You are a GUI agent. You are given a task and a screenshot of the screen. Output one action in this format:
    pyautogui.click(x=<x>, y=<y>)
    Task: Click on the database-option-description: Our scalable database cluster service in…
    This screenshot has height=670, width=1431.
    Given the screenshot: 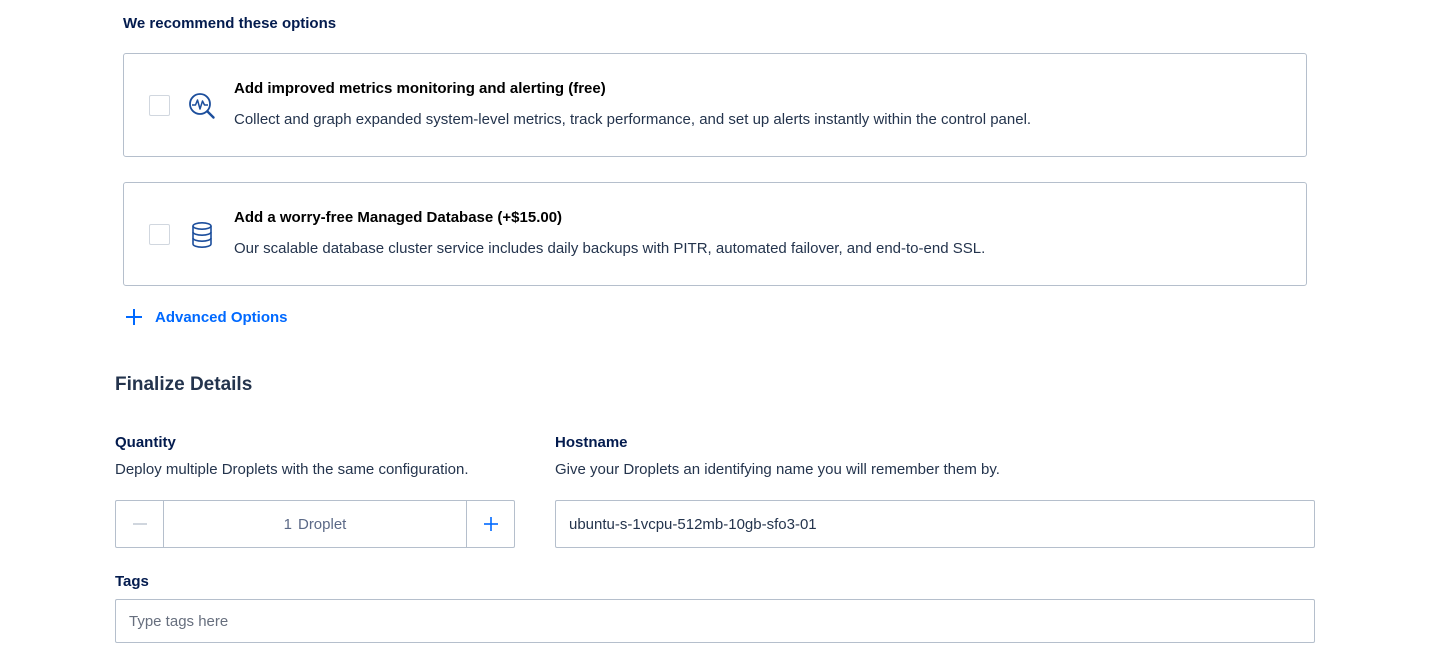 What is the action you would take?
    pyautogui.click(x=610, y=248)
    